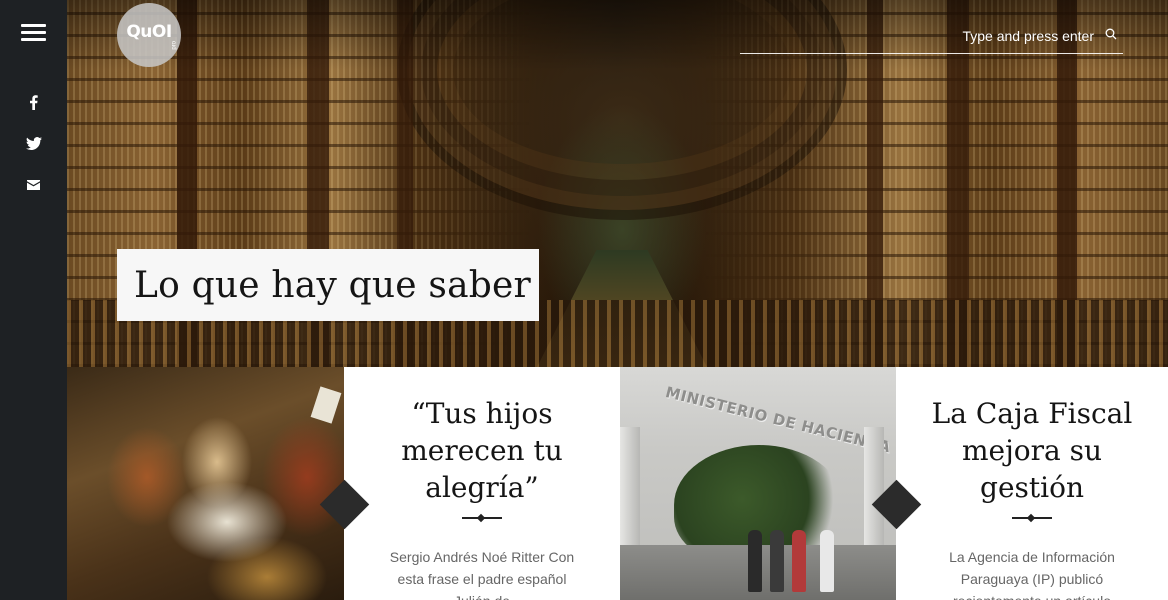 The width and height of the screenshot is (1168, 600). I want to click on logo-text: QuOI, so click(149, 32).